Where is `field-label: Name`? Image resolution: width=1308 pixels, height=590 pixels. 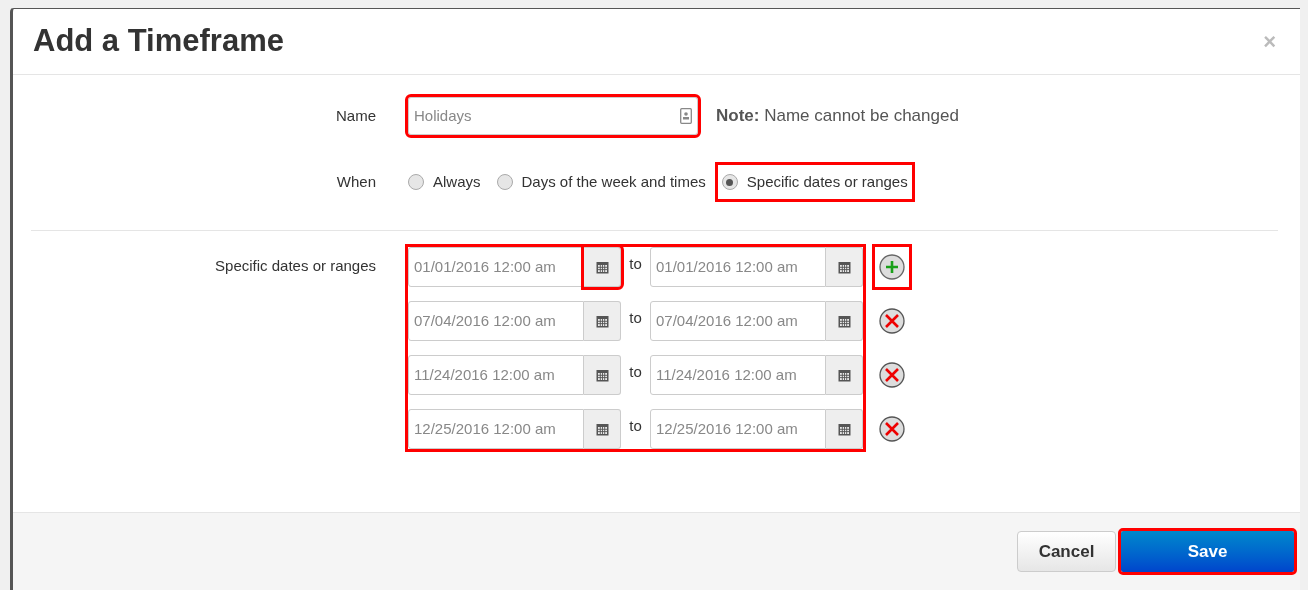 field-label: Name is located at coordinates (355, 115).